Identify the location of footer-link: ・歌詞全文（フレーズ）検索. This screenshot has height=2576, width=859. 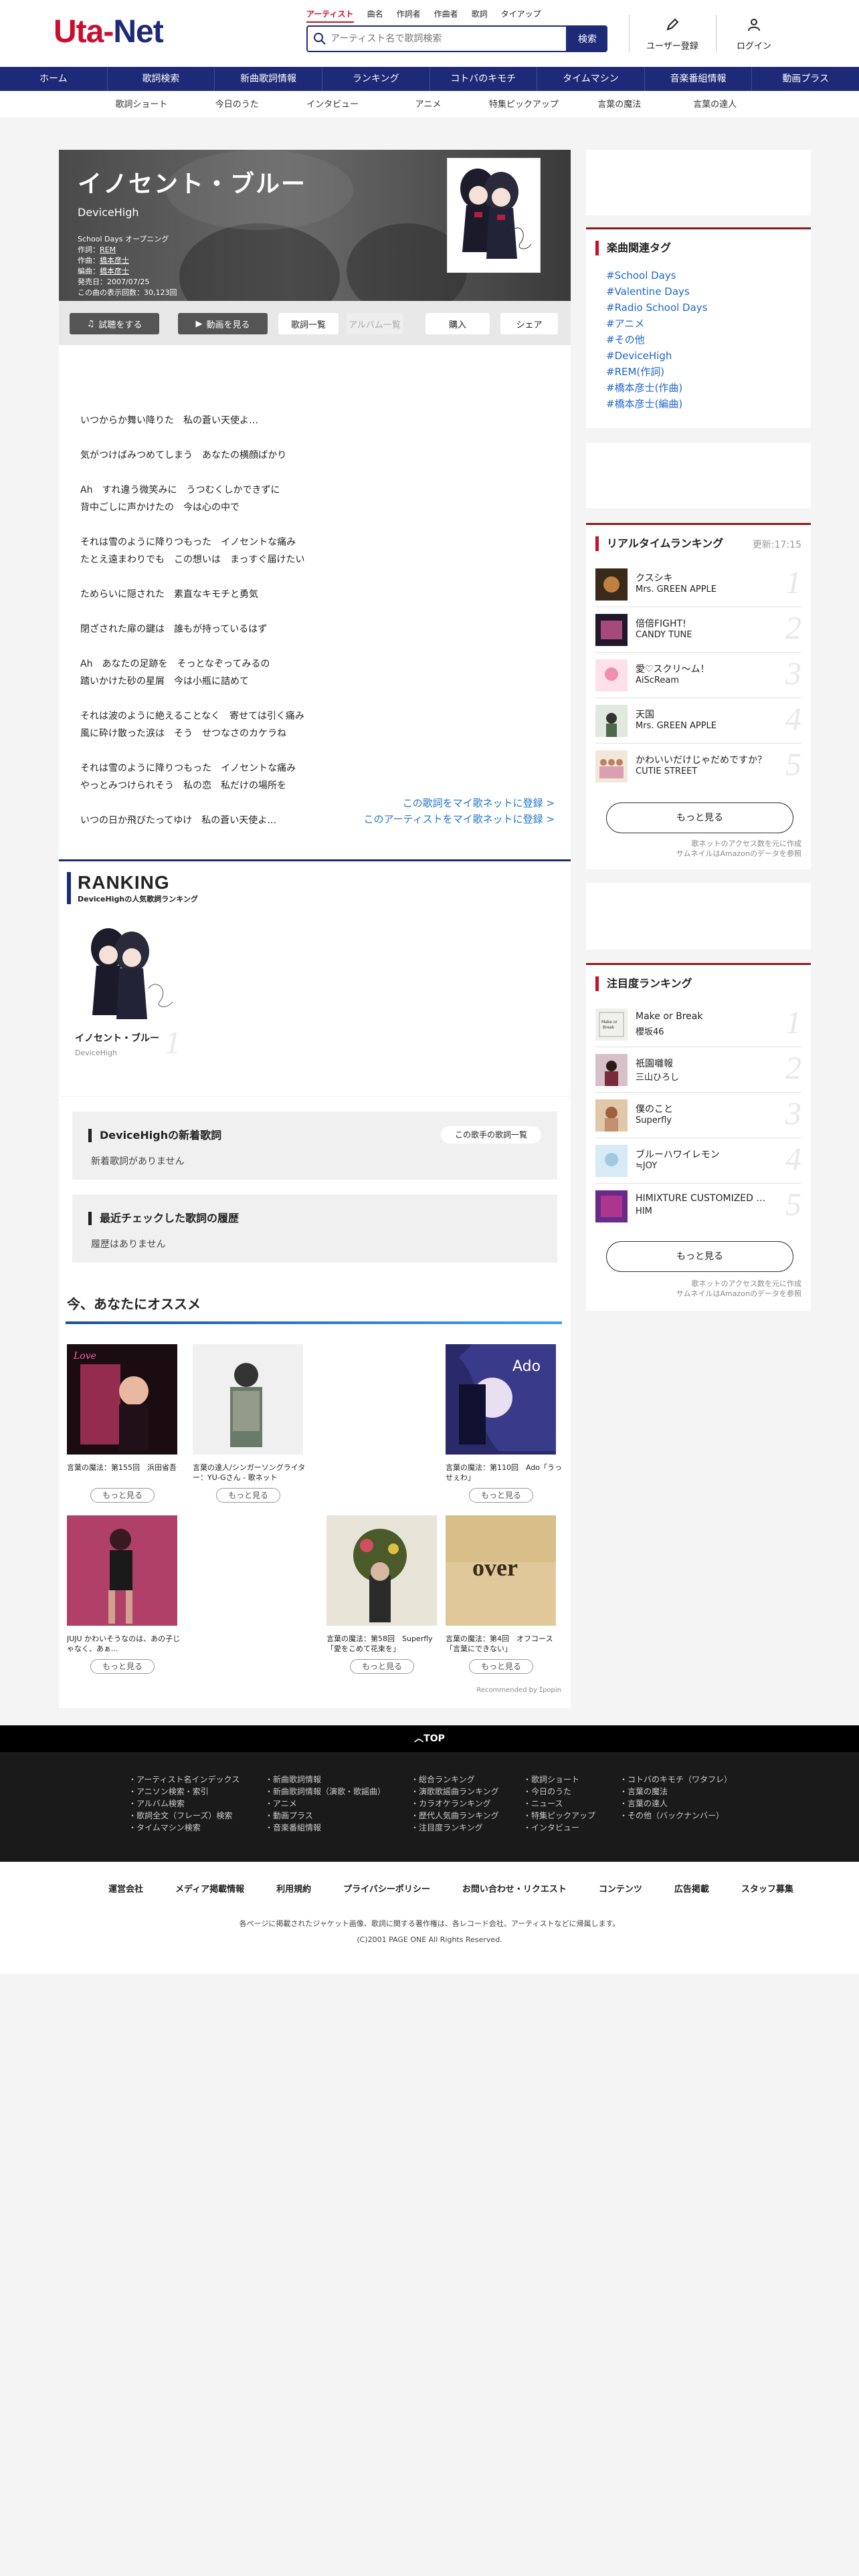
(184, 1816).